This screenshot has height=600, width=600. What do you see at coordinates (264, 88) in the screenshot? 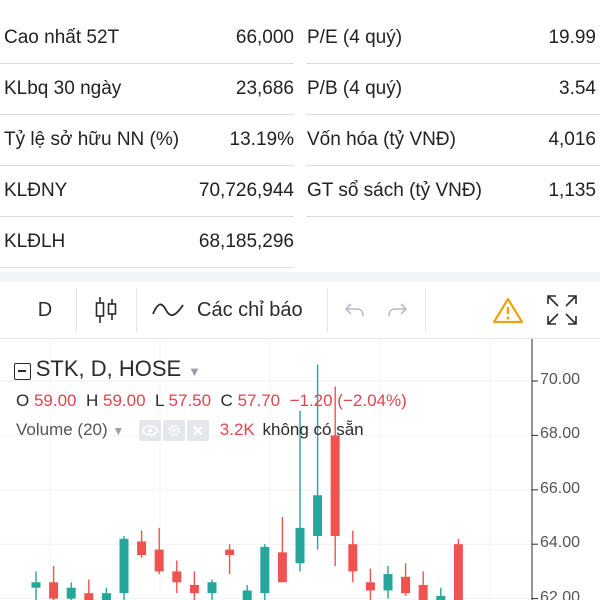
I see `stat-value: 23,686` at bounding box center [264, 88].